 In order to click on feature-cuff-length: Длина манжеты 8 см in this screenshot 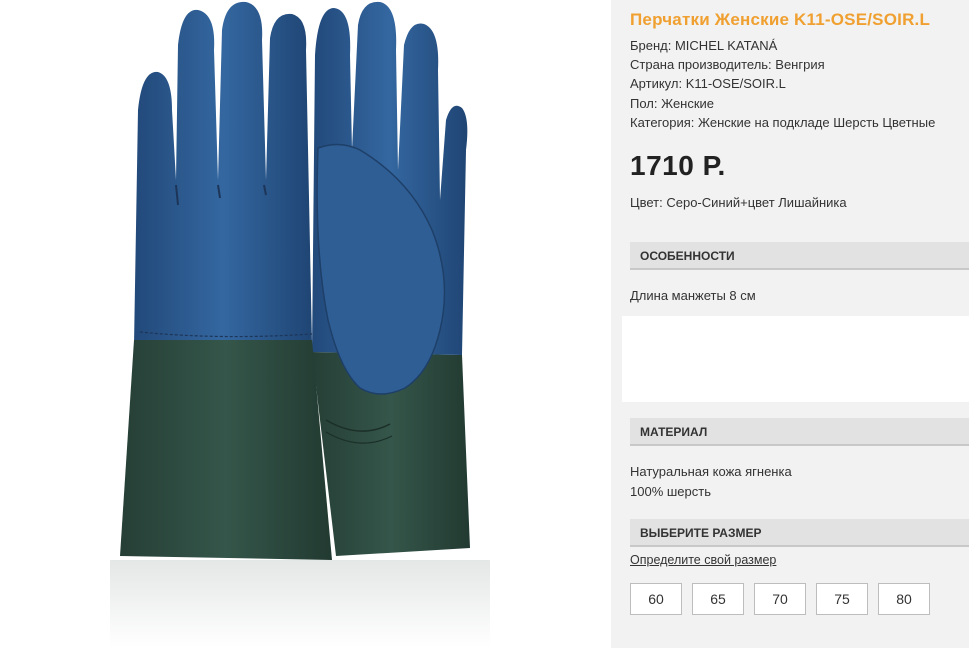, I will do `click(693, 295)`.